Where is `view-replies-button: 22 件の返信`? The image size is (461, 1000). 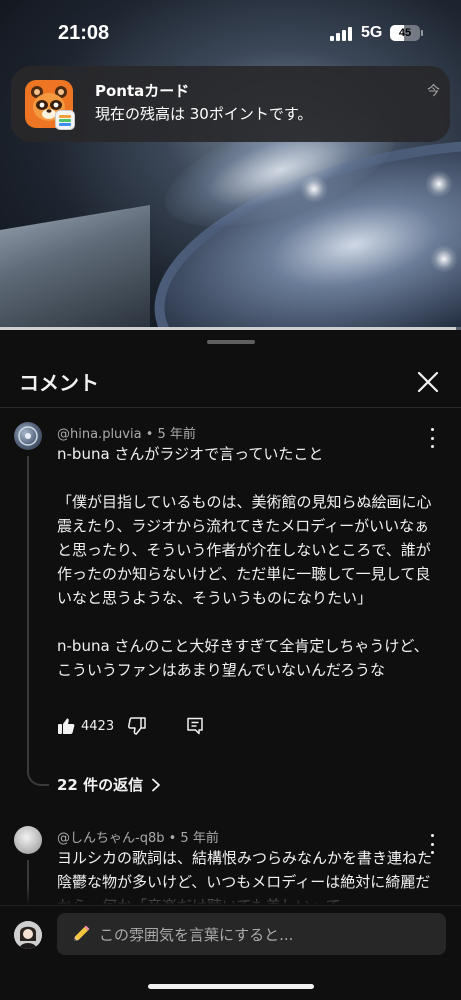
view-replies-button: 22 件の返信 is located at coordinates (109, 784).